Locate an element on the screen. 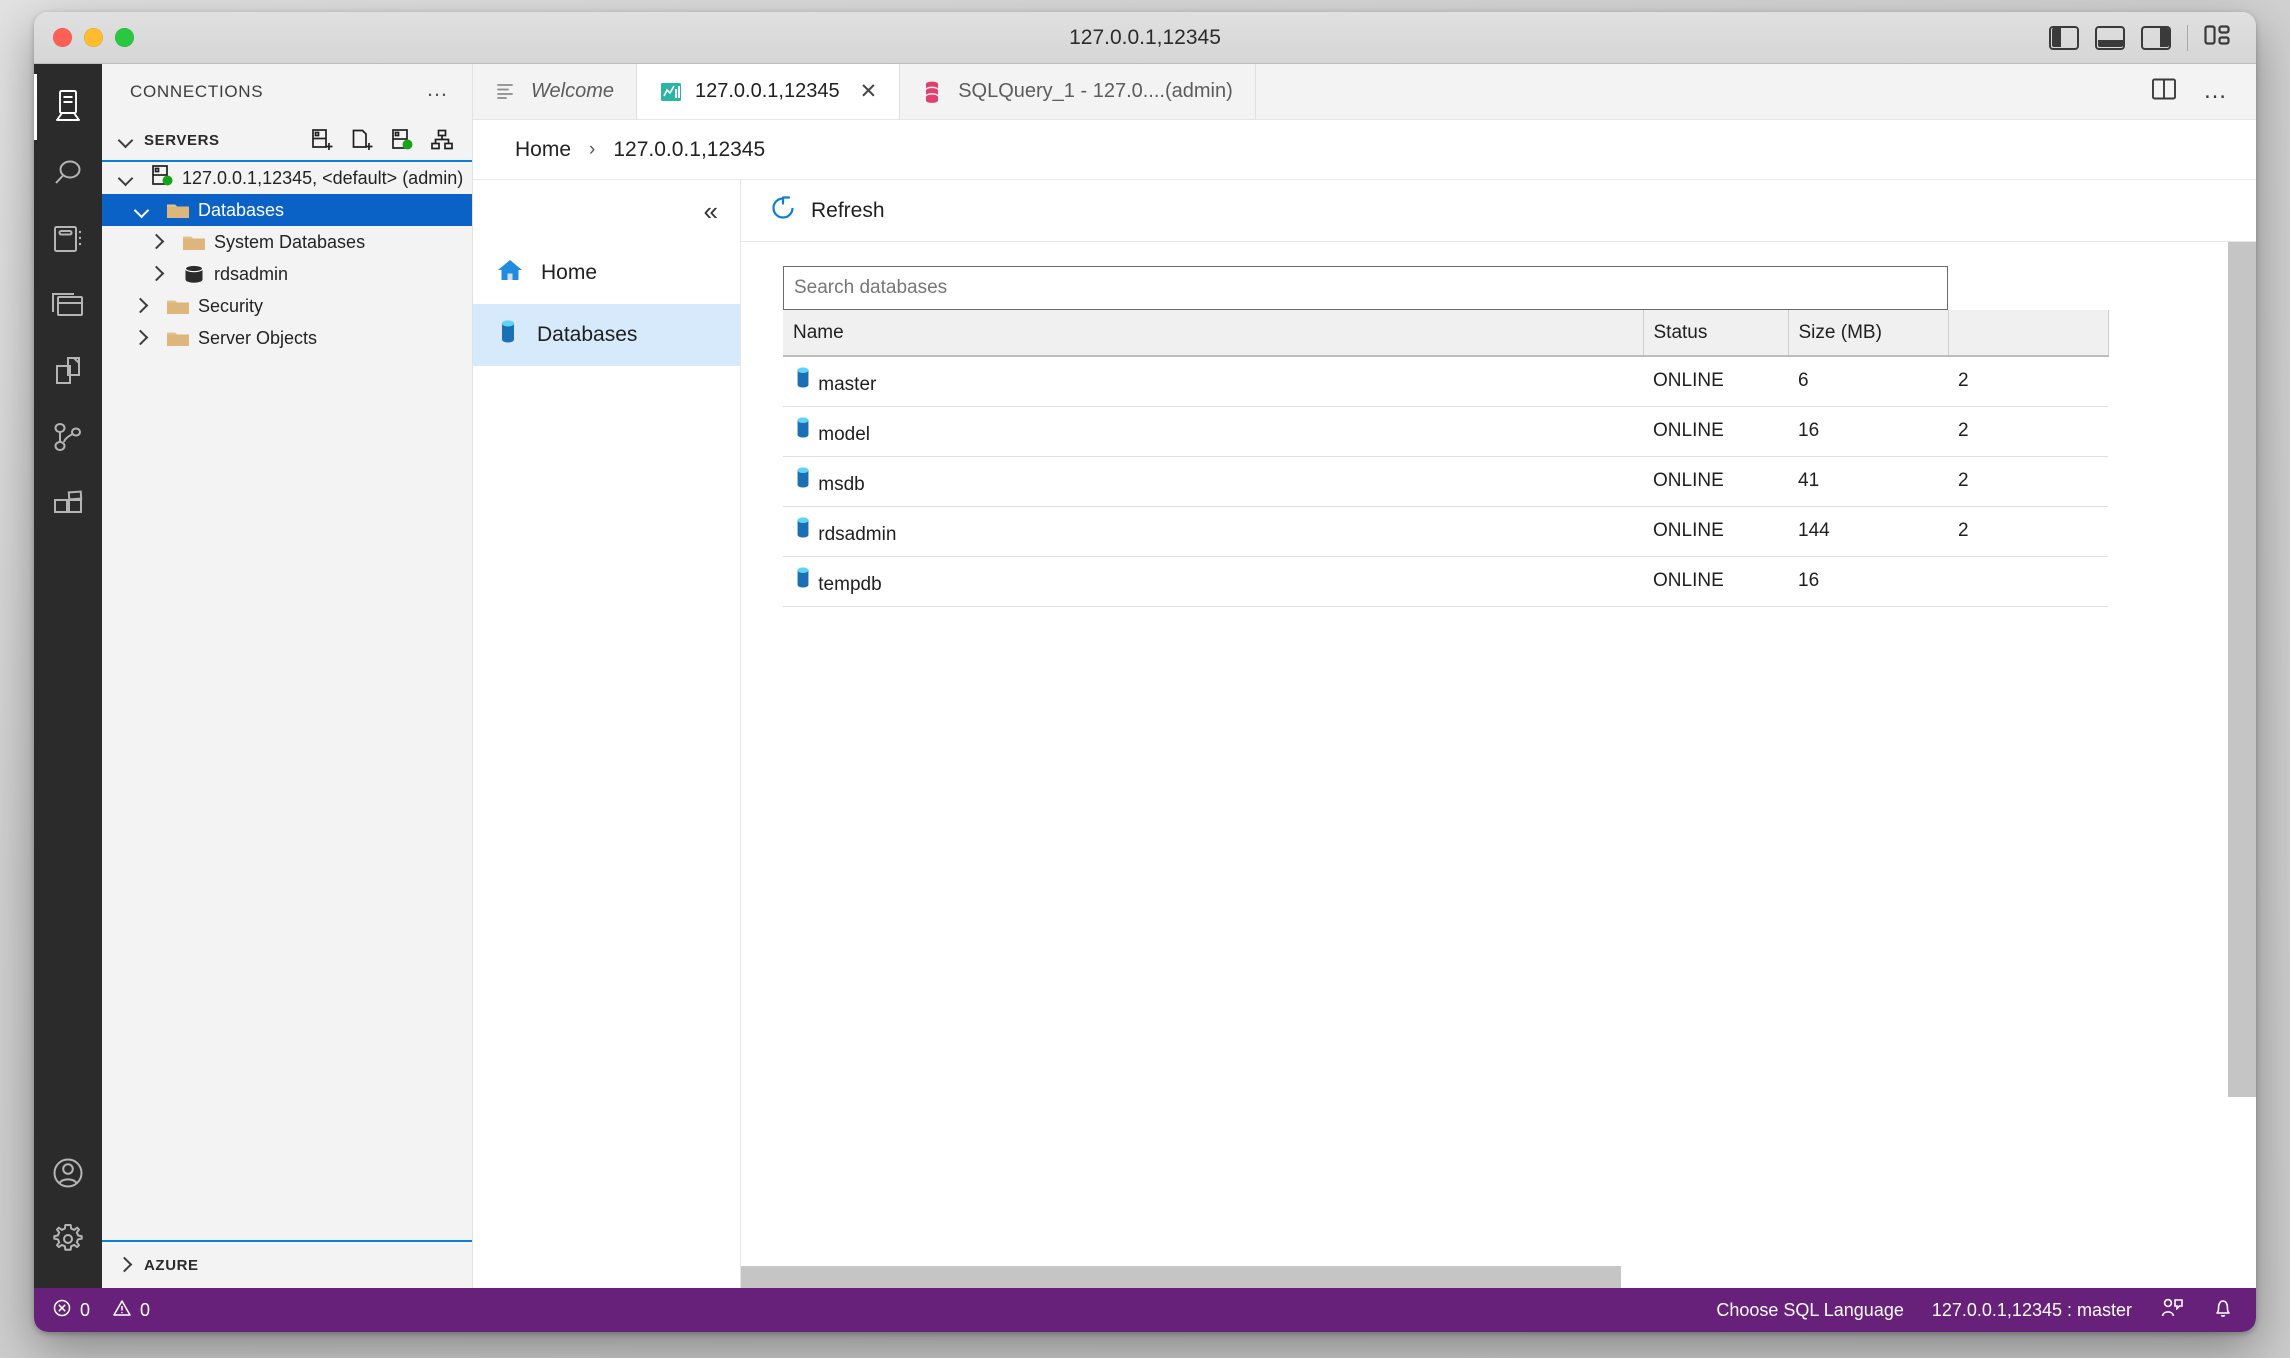 The height and width of the screenshot is (1358, 2290). table-row: master ONLINE 6 2 is located at coordinates (1445, 381).